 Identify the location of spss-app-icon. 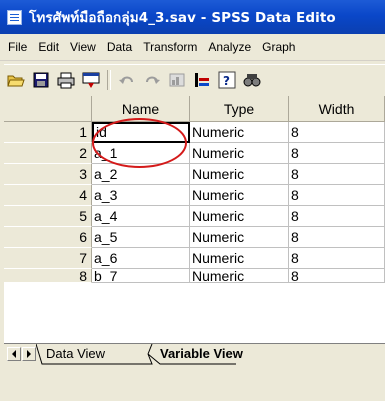
(14, 17).